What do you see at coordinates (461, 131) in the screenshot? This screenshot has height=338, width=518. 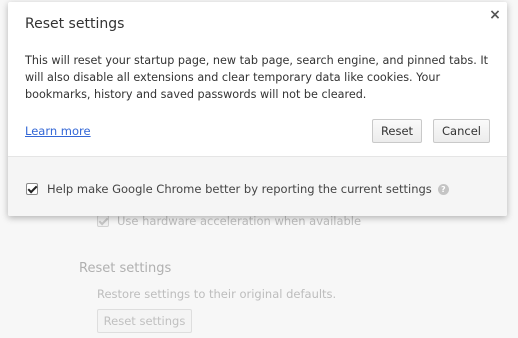 I see `cancel-button: Cancel` at bounding box center [461, 131].